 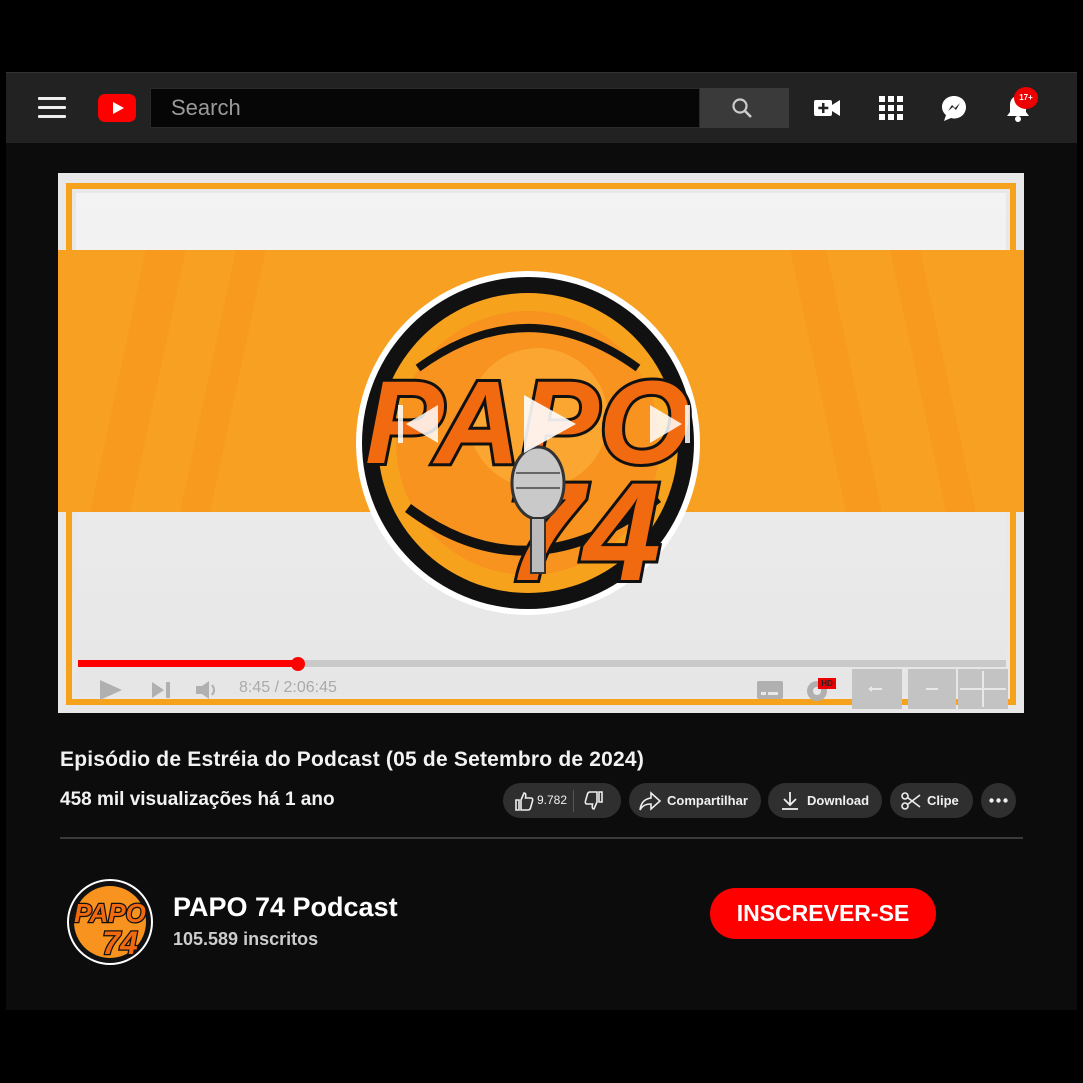 I want to click on center-controls, so click(x=544, y=424).